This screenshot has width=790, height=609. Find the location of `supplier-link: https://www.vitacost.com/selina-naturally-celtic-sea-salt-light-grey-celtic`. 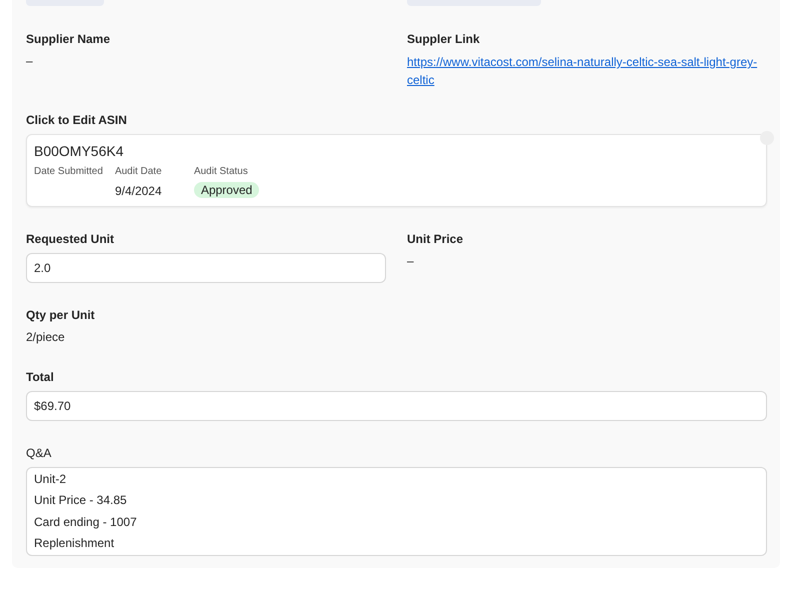

supplier-link: https://www.vitacost.com/selina-naturally-celtic-sea-salt-light-grey-celtic is located at coordinates (584, 71).